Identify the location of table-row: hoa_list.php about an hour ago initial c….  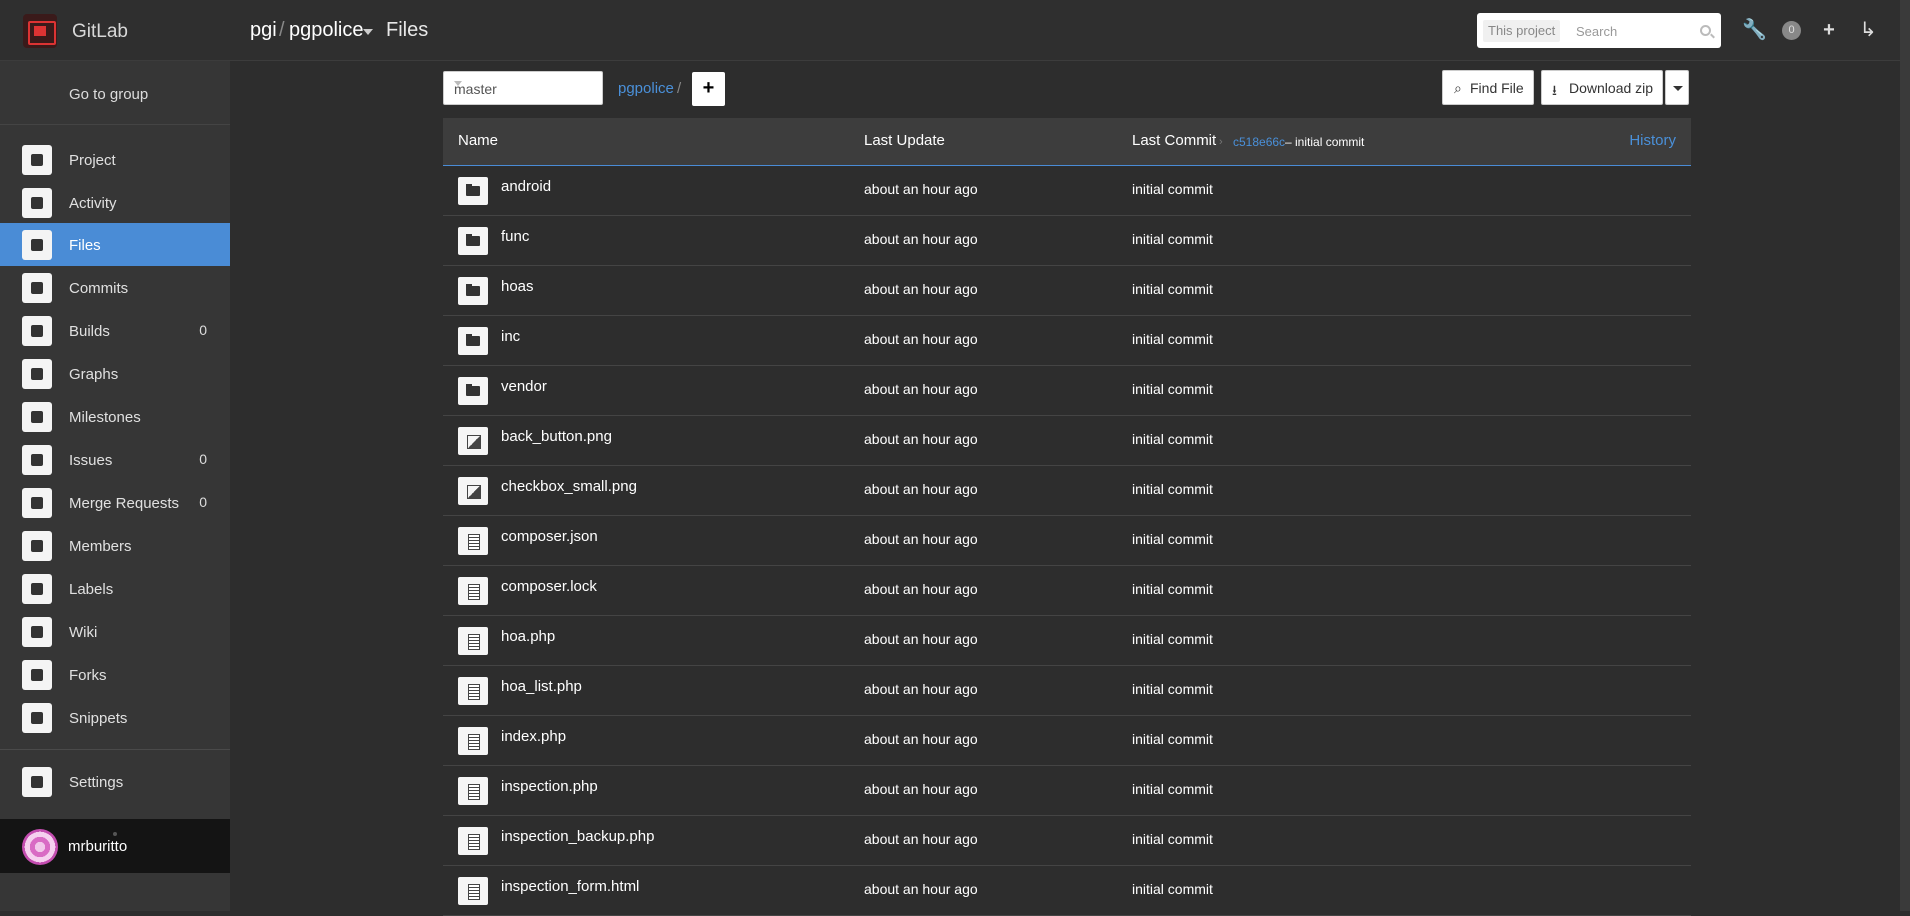
(1067, 691).